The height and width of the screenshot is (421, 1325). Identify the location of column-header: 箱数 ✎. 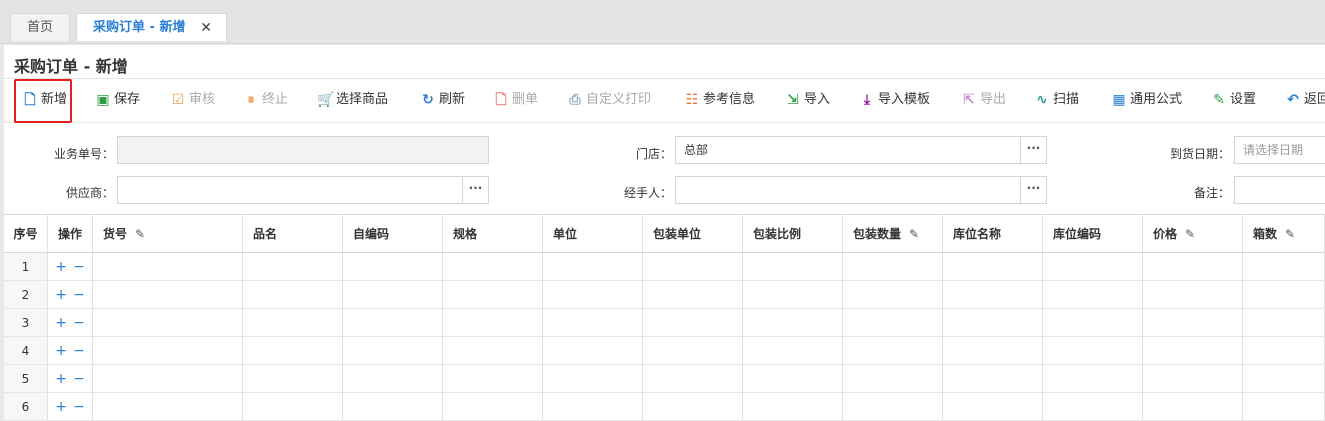
(1284, 233).